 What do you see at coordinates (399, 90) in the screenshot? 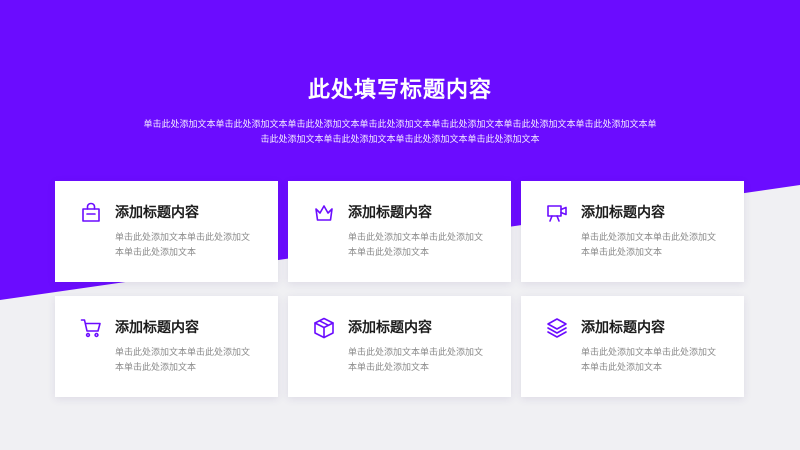
I see `page-title: 此处填写标题内容` at bounding box center [399, 90].